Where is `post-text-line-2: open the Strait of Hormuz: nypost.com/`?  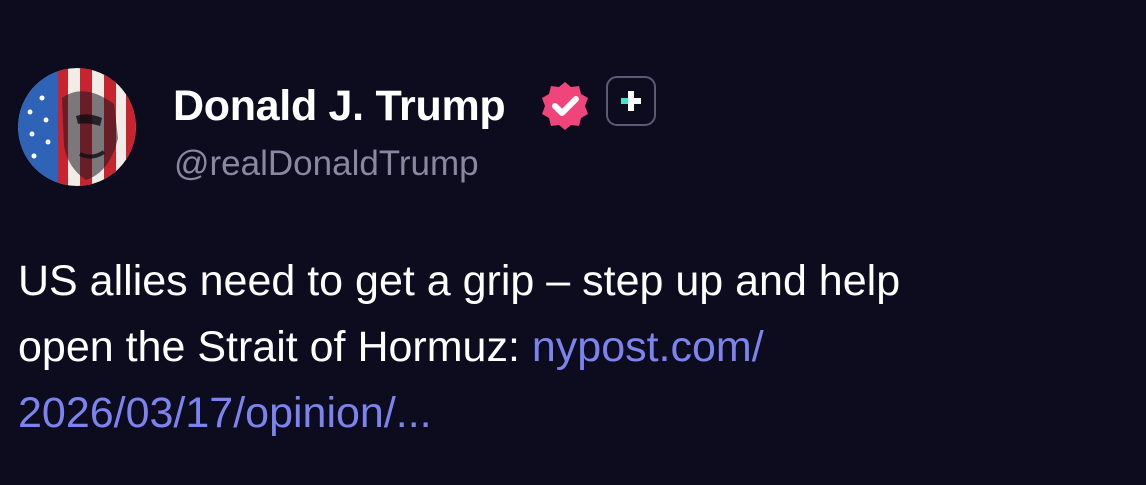 post-text-line-2: open the Strait of Hormuz: nypost.com/ is located at coordinates (578, 347).